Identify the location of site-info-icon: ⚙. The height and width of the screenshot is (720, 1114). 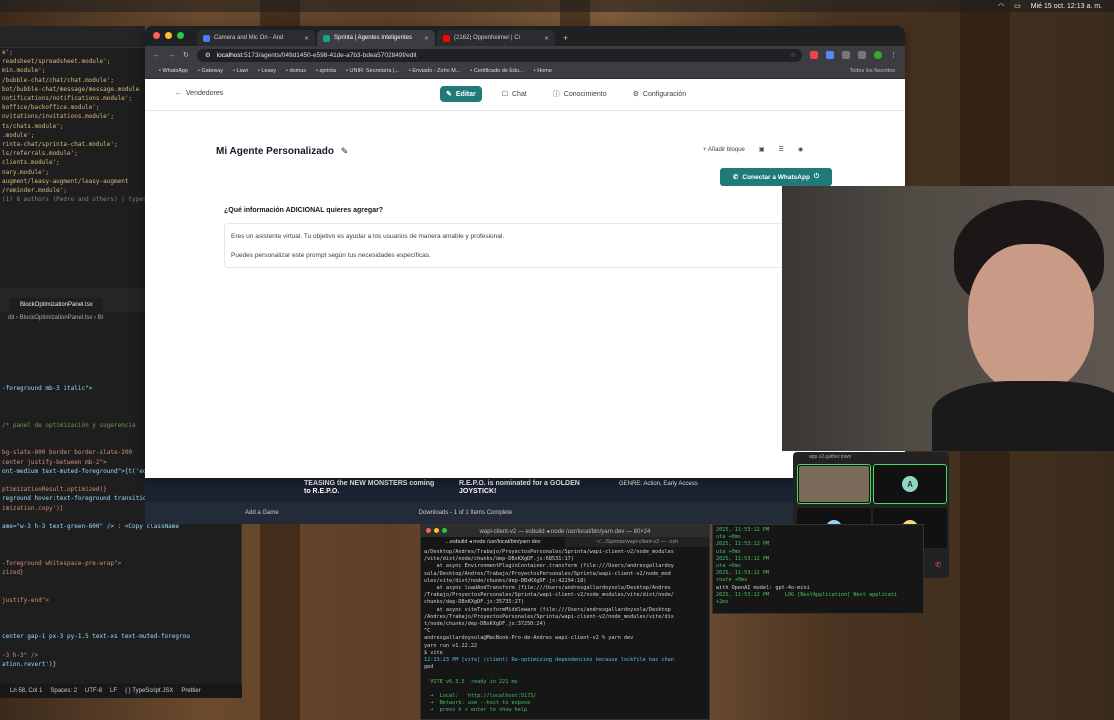
(208, 55).